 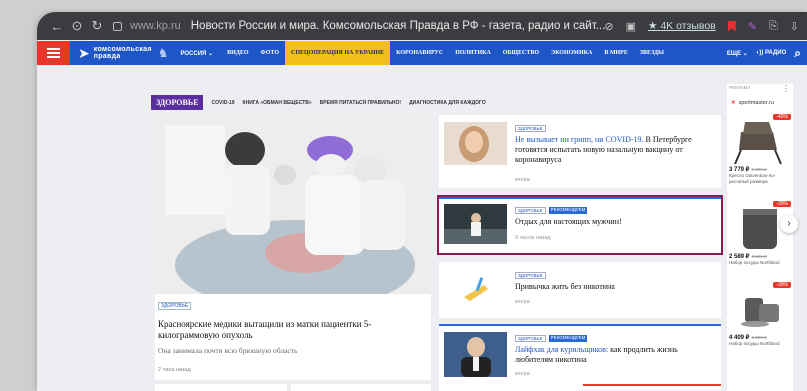 What do you see at coordinates (53, 53) in the screenshot?
I see `menu-icon` at bounding box center [53, 53].